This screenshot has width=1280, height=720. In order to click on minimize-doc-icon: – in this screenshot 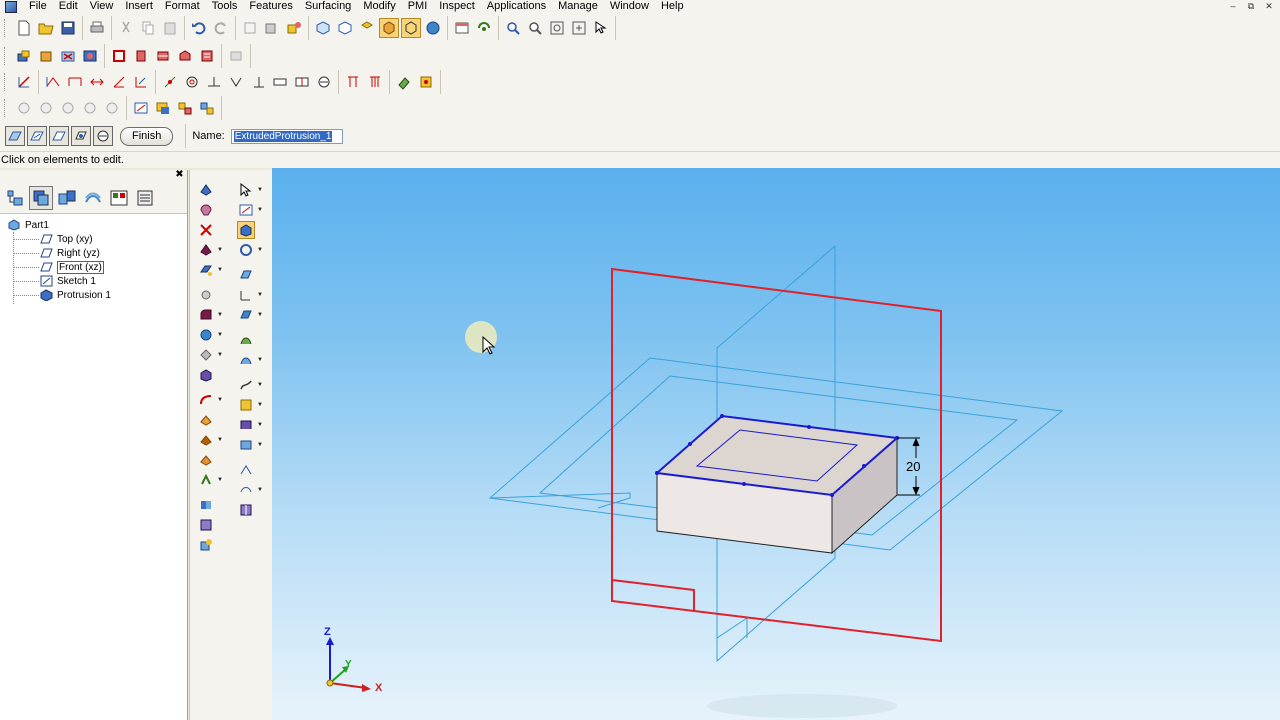, I will do `click(1233, 6)`.